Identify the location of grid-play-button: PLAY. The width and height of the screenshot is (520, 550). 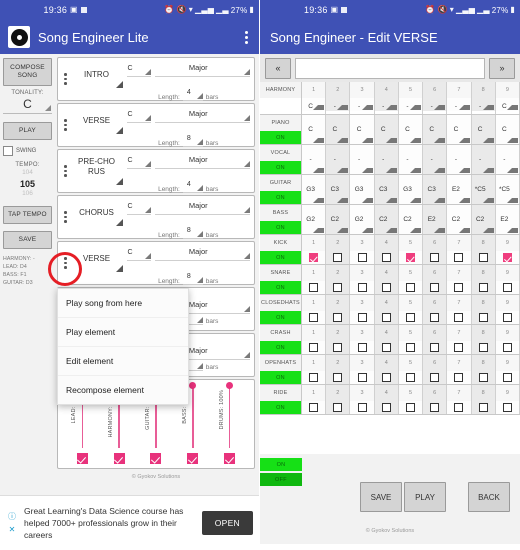
(425, 497).